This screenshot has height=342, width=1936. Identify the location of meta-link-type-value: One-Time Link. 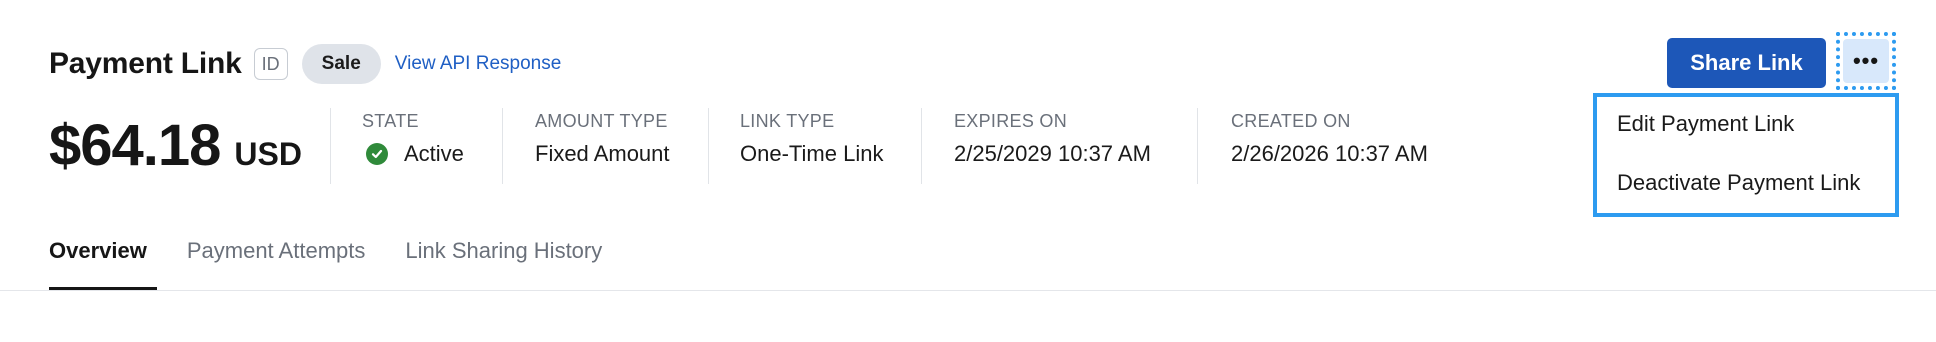
(812, 153).